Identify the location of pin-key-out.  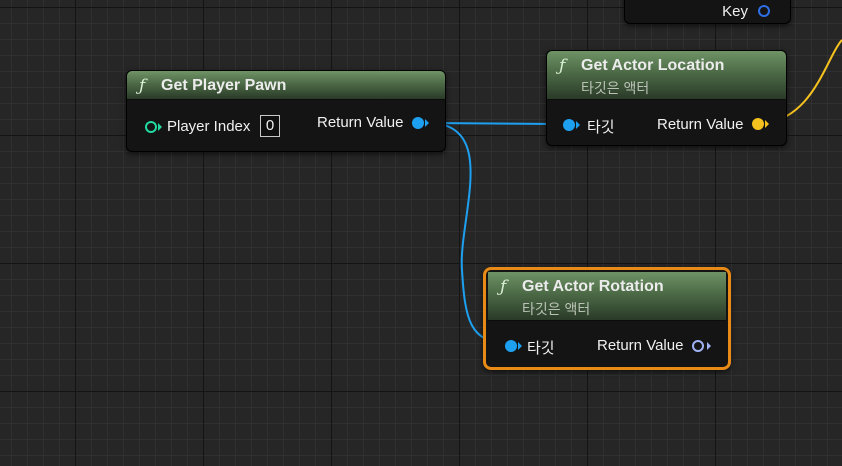
(764, 11).